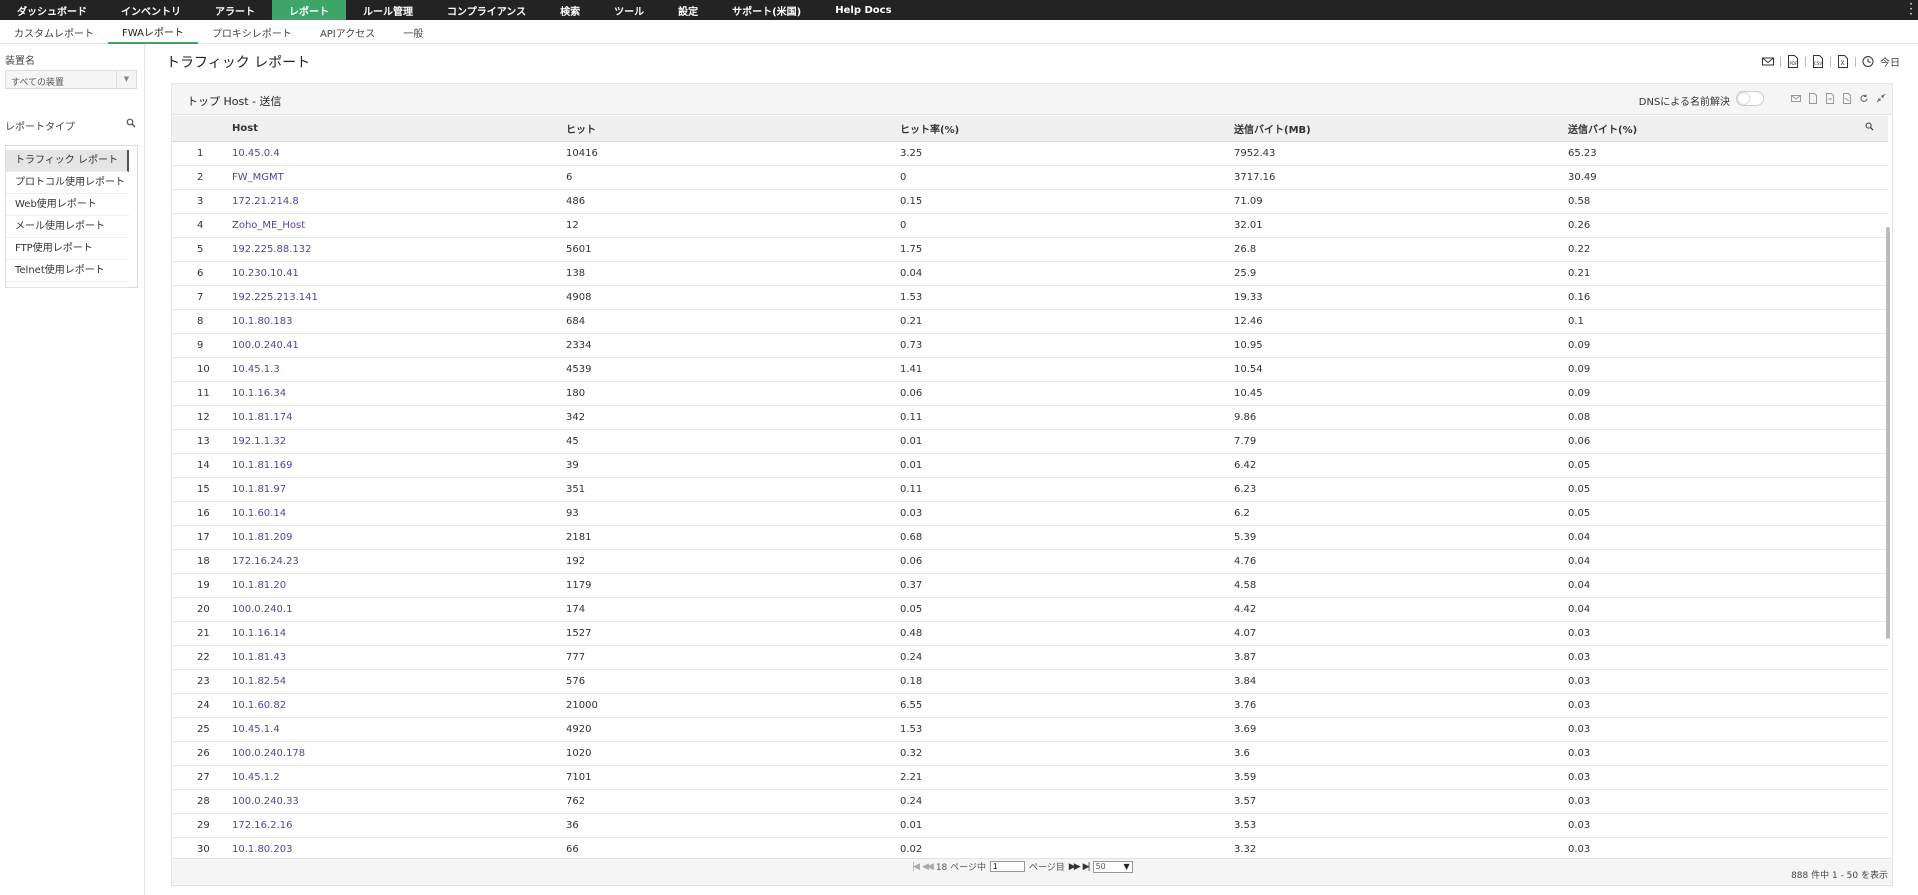 The height and width of the screenshot is (895, 1918). I want to click on host-link: 172.21.214.8, so click(399, 201).